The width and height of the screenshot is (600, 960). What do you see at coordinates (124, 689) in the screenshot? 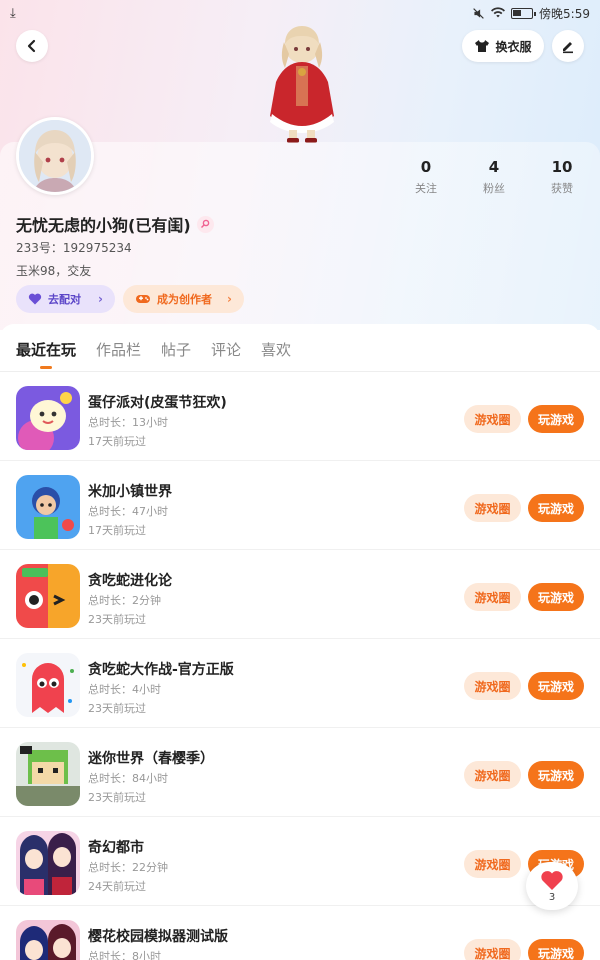
I see `game-duration: 总时长：4小时` at bounding box center [124, 689].